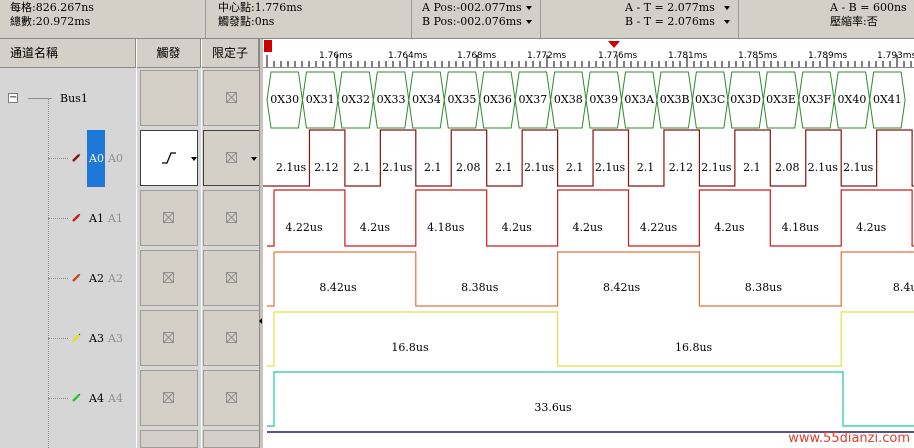 The height and width of the screenshot is (448, 914). Describe the element at coordinates (49, 273) in the screenshot. I see `tree-line` at that location.